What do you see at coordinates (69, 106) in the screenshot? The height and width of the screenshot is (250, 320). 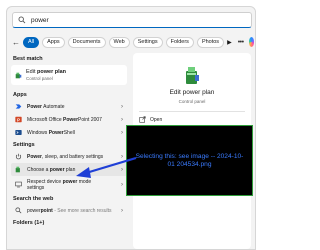 I see `result-power-automate: Power Automate ›` at bounding box center [69, 106].